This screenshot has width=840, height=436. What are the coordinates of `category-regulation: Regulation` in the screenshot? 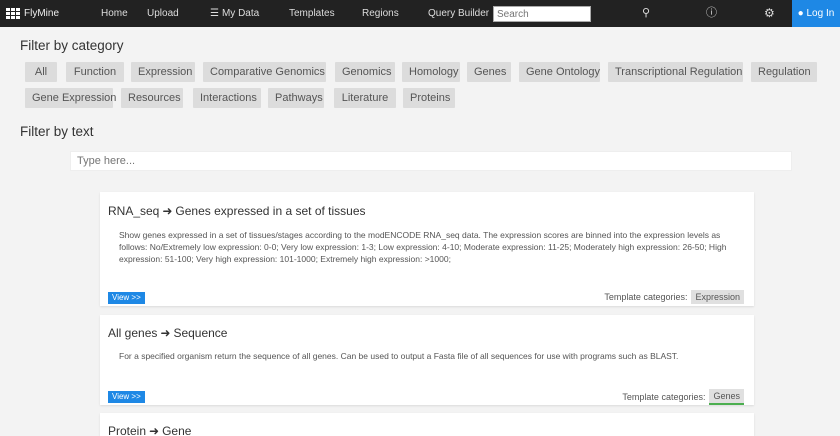 It's located at (784, 72).